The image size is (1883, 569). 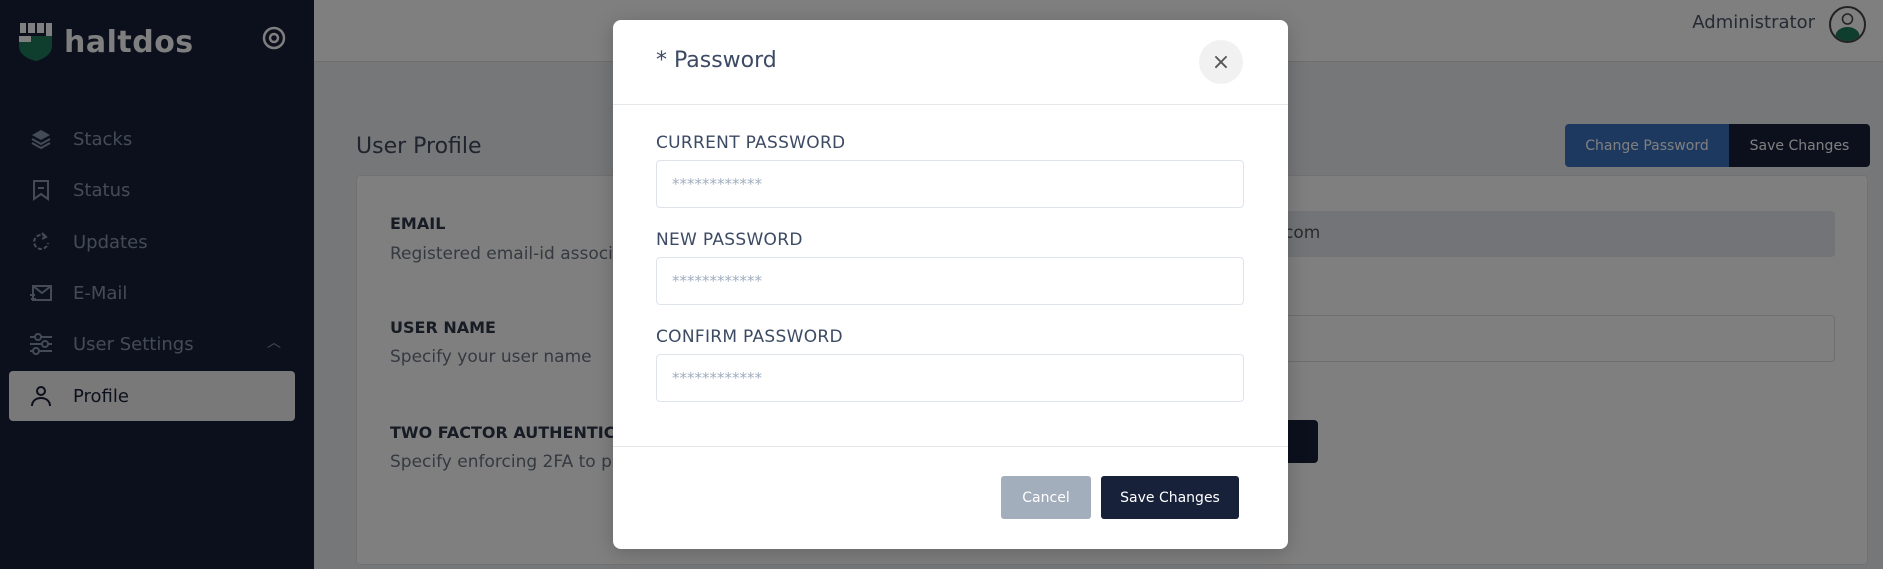 I want to click on current-password-label: CURRENT PASSWORD, so click(x=751, y=143).